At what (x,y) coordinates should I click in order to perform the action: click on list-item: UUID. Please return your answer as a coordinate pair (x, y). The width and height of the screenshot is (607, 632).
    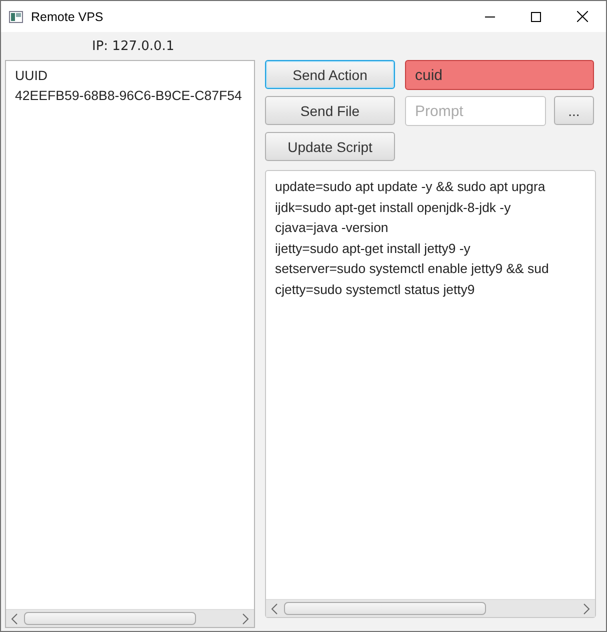
    Looking at the image, I should click on (131, 76).